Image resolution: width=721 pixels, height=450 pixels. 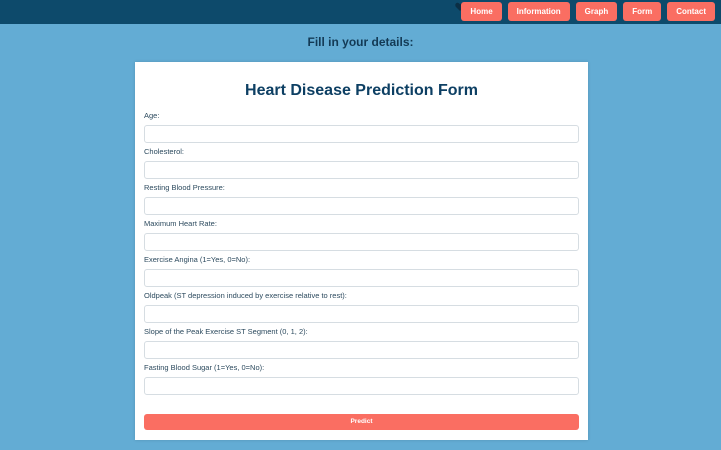 I want to click on navbar: Home Information Graph Form Contact, so click(x=360, y=12).